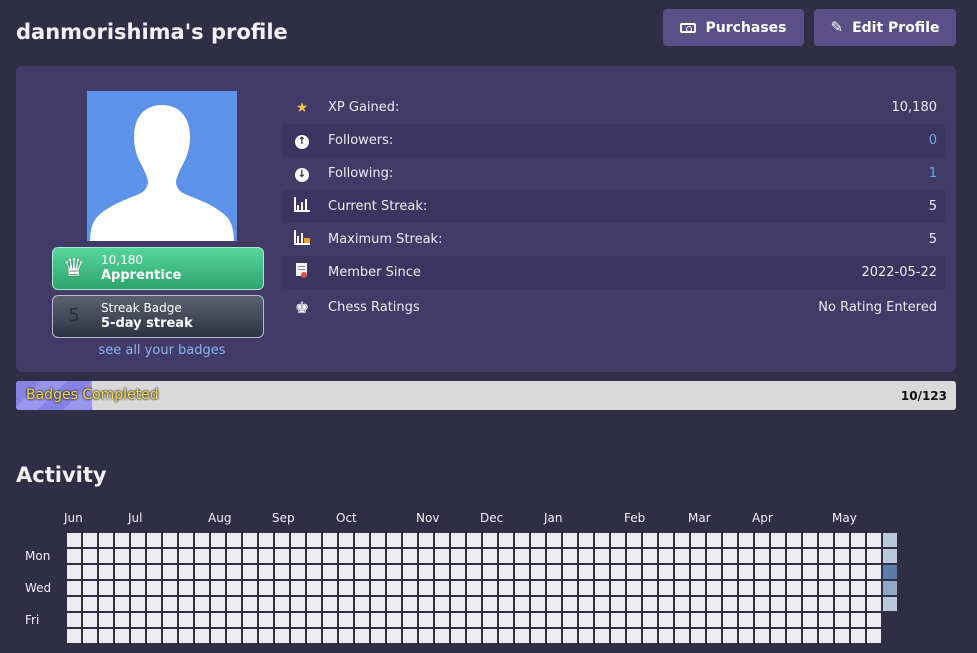 This screenshot has height=653, width=977. What do you see at coordinates (885, 27) in the screenshot?
I see `edit-profile-button: ✎ Edit Profile` at bounding box center [885, 27].